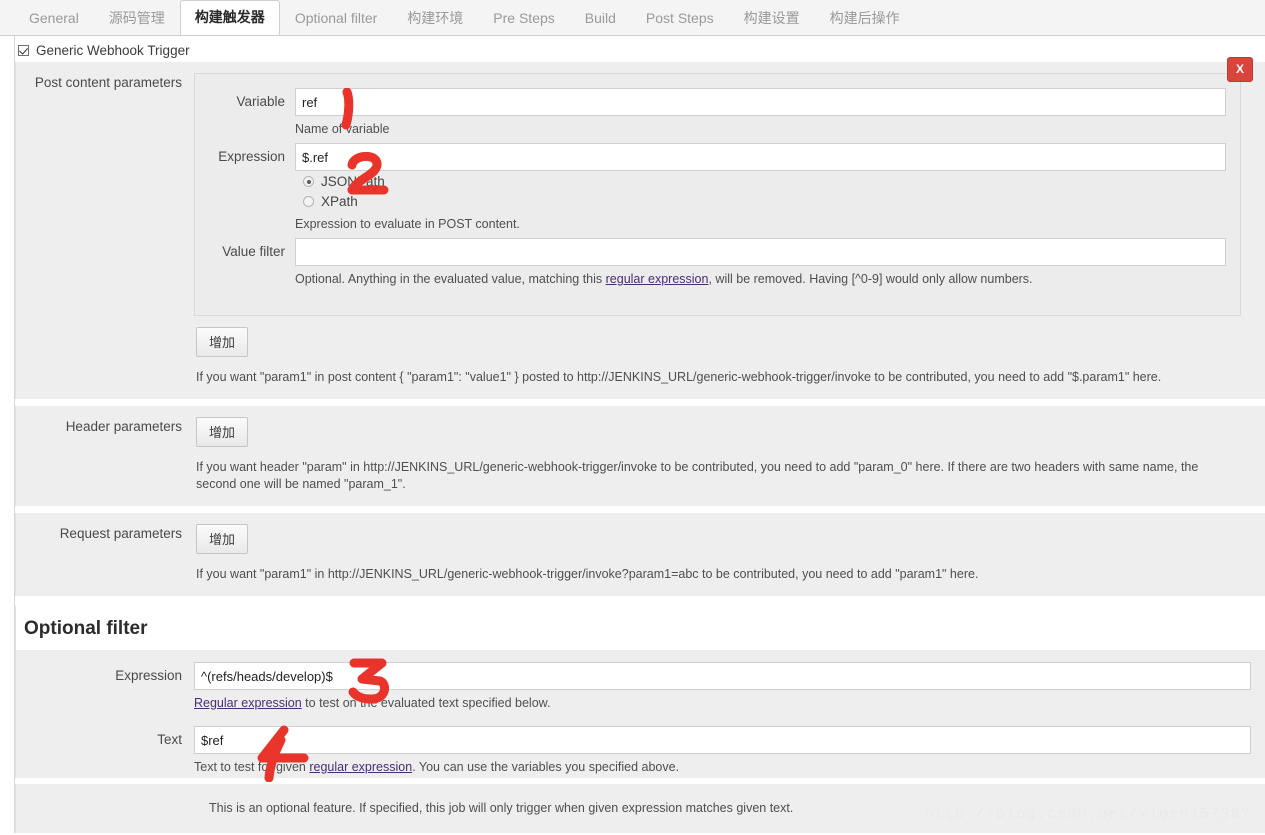  I want to click on value-filter-input, so click(760, 252).